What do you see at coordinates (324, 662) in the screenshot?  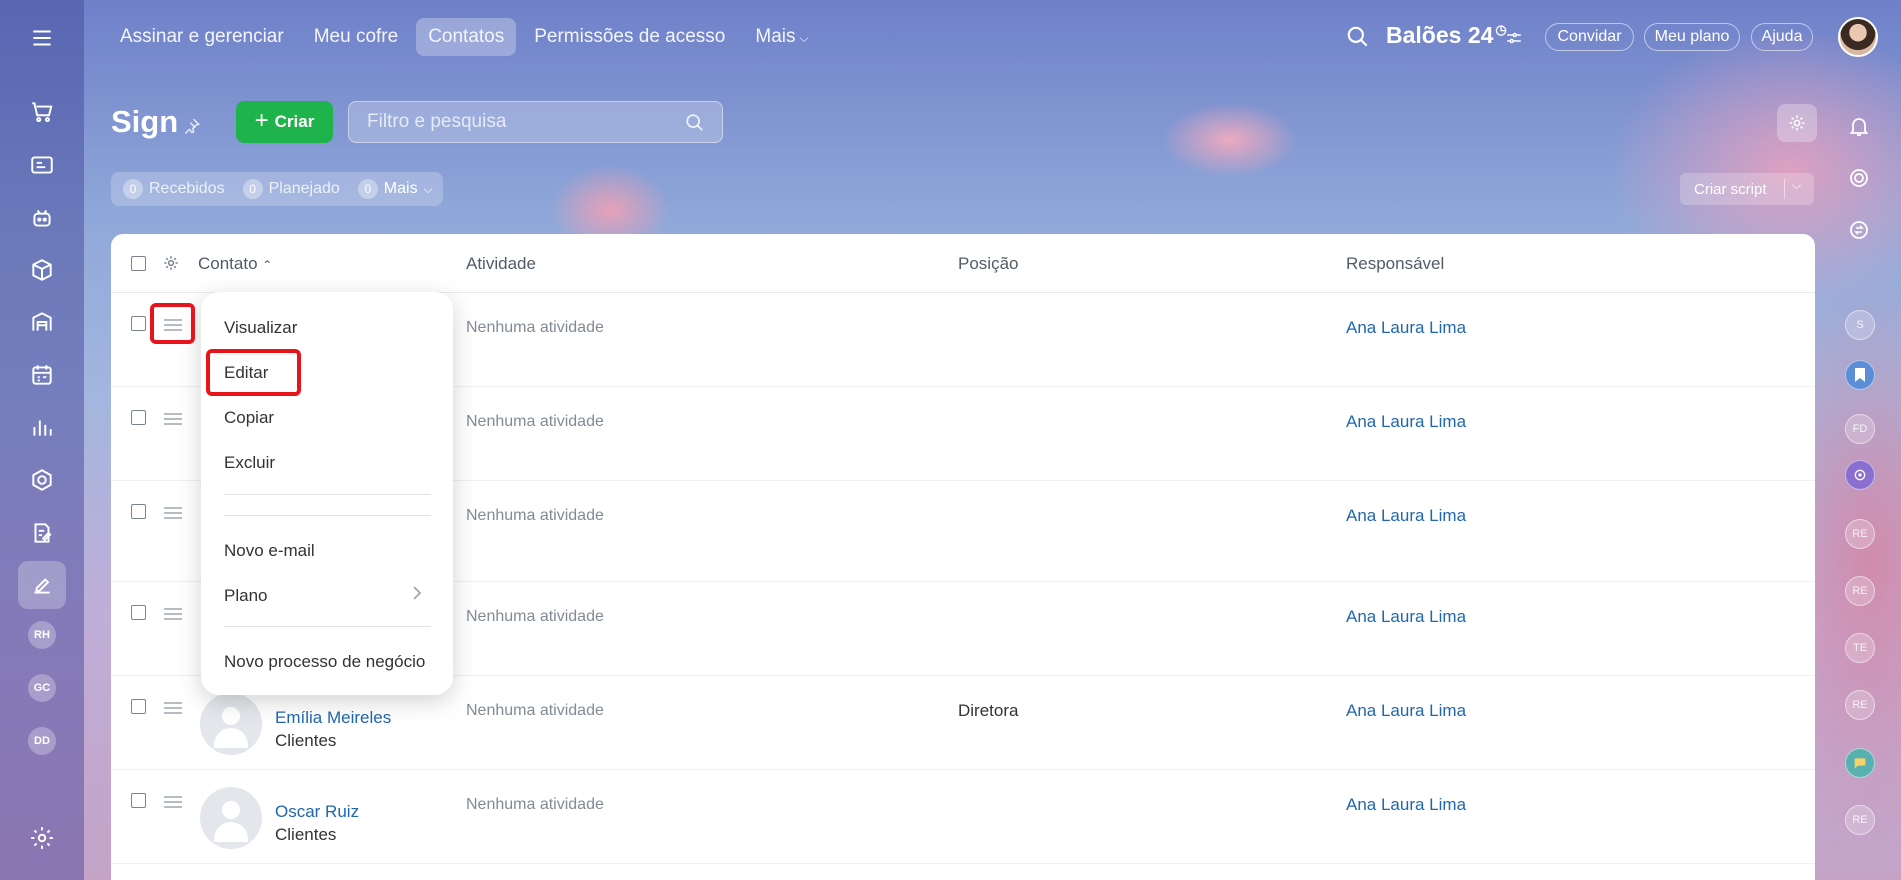 I see `menu-item-new-business-process: Novo processo de negócio` at bounding box center [324, 662].